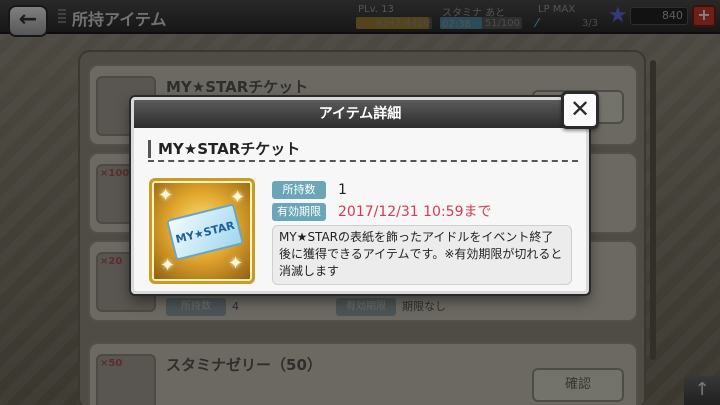 The image size is (720, 405). What do you see at coordinates (202, 231) in the screenshot?
I see `ticket-icon: ✦ ✦ ✦ ✦ MY★STAR` at bounding box center [202, 231].